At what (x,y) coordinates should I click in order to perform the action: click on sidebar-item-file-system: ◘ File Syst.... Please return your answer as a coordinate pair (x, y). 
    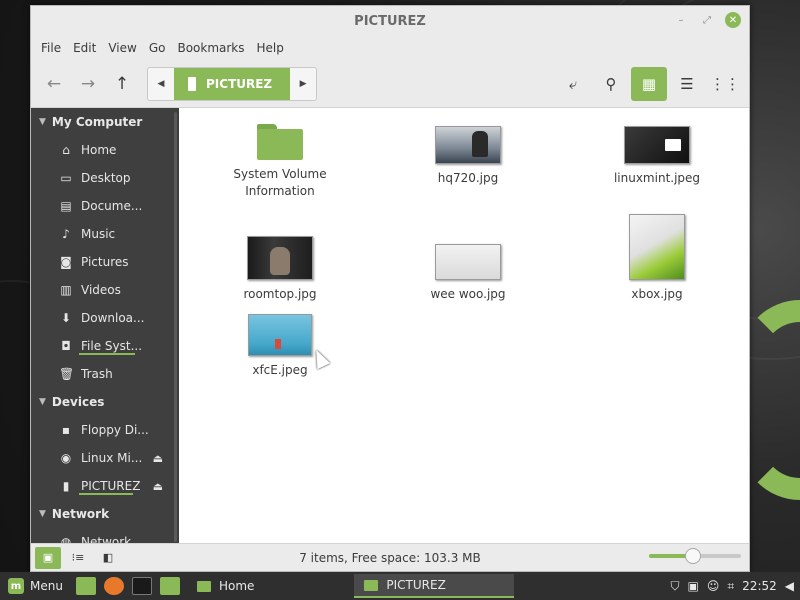
    Looking at the image, I should click on (105, 346).